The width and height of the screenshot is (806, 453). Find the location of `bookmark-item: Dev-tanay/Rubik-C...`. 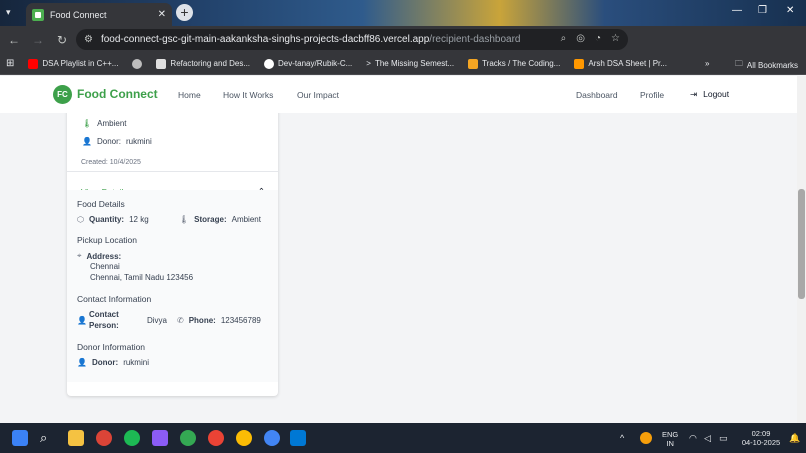

bookmark-item: Dev-tanay/Rubik-C... is located at coordinates (308, 63).